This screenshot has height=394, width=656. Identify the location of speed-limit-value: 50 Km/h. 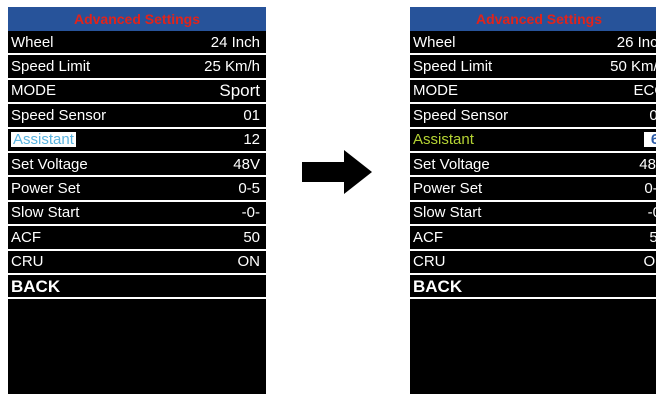
(633, 67).